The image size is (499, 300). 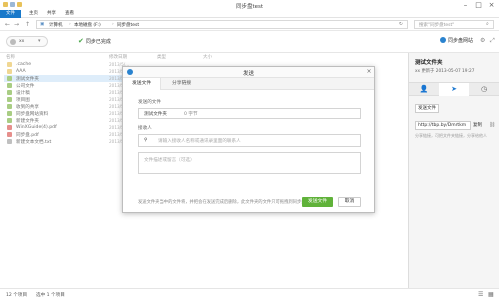 I want to click on folder-size: 0 字节, so click(x=191, y=114).